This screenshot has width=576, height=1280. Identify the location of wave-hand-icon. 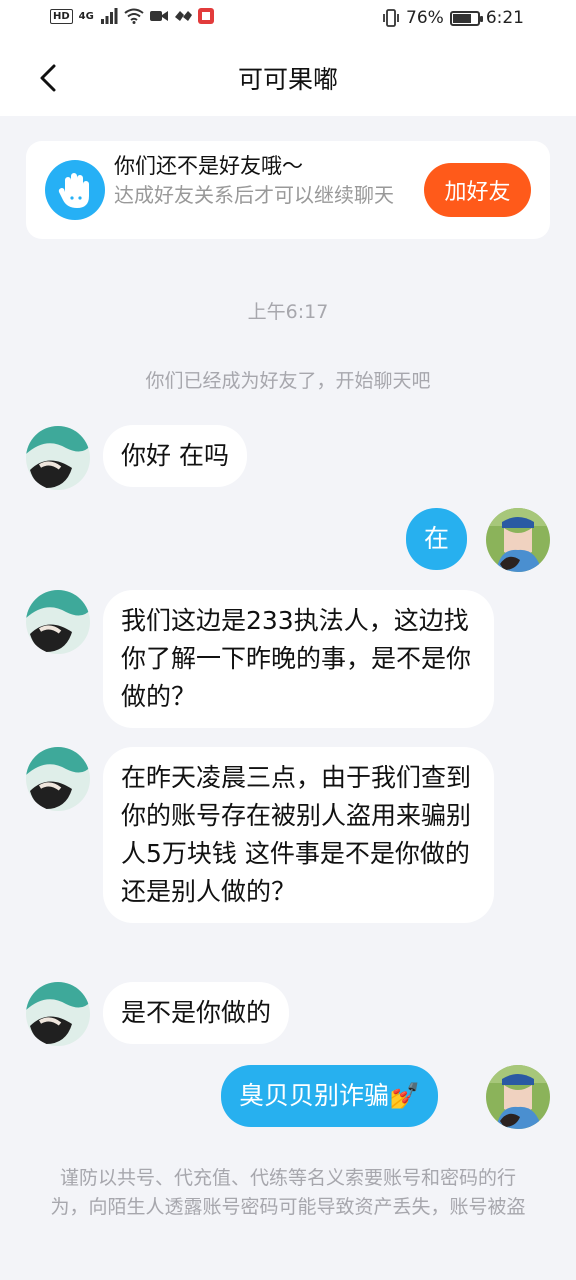
(75, 190).